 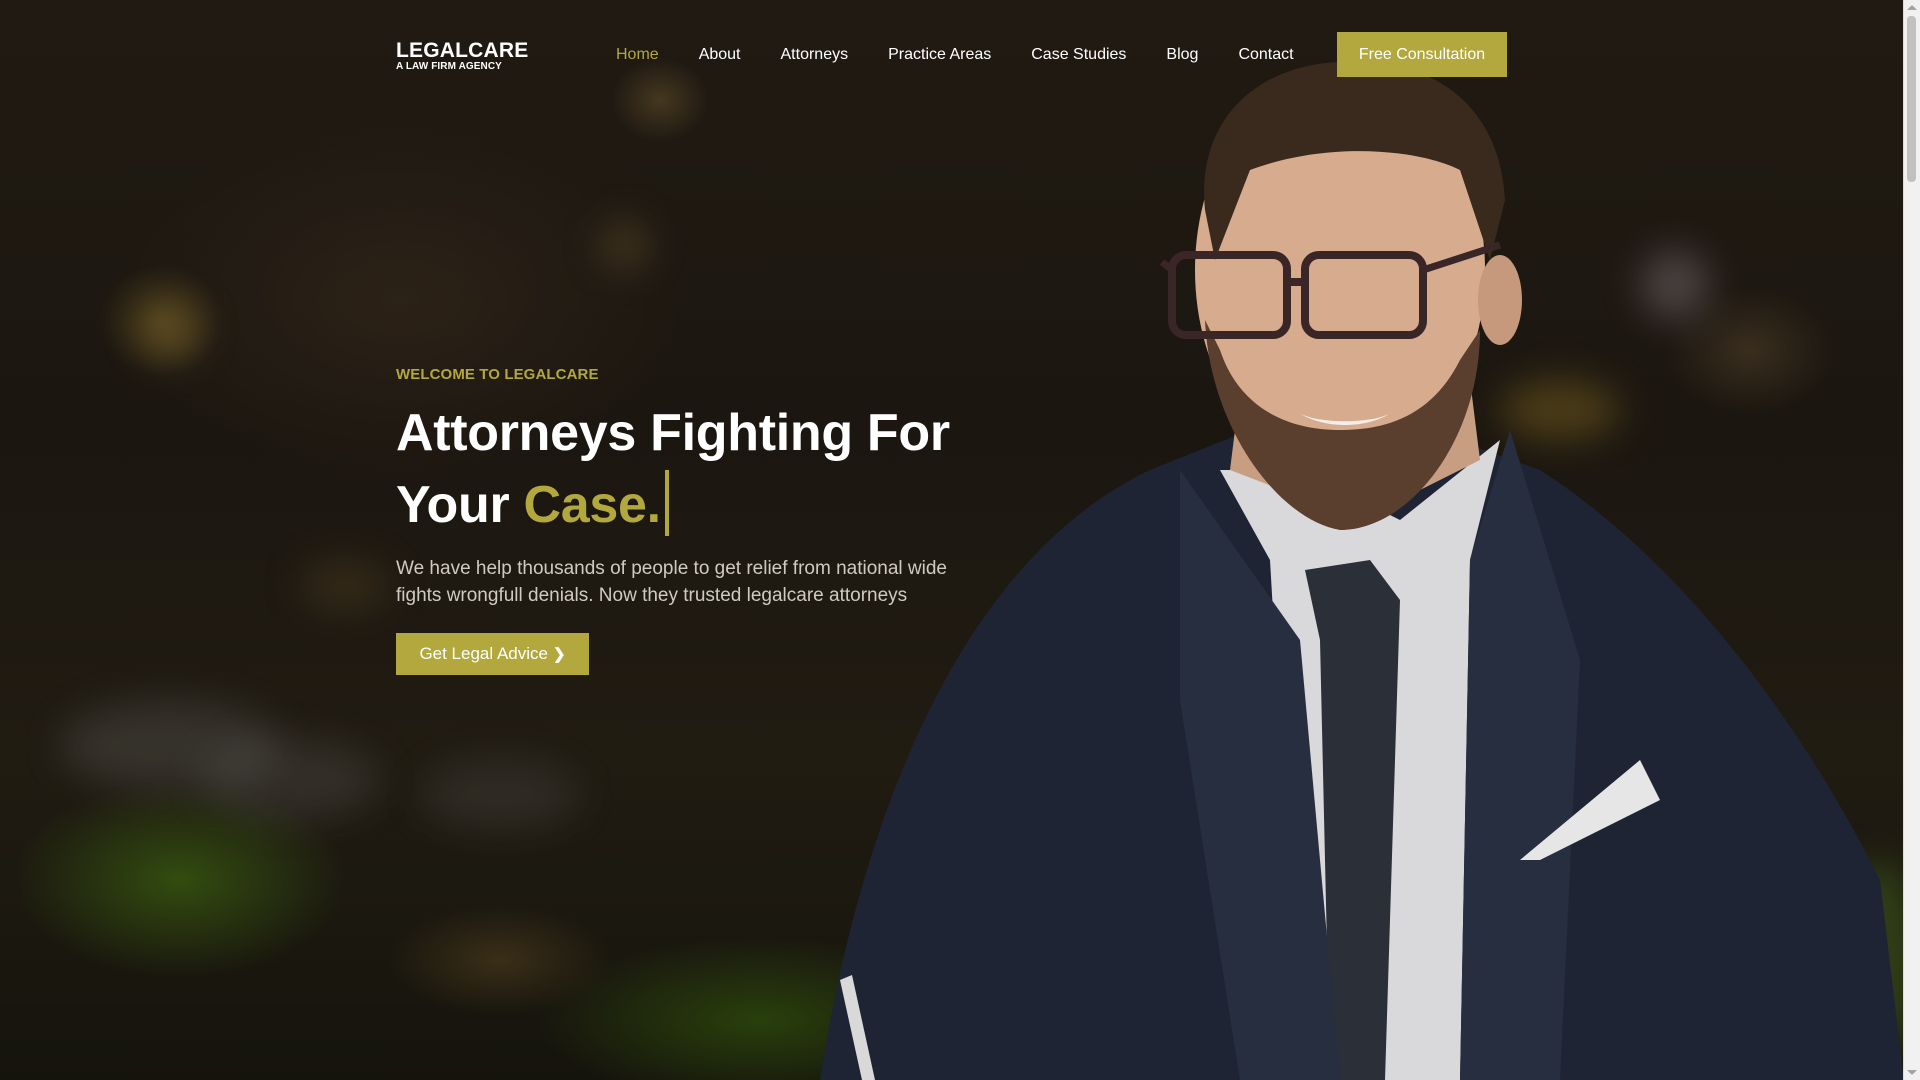 I want to click on scroll-down-arrow-icon, so click(x=1912, y=1072).